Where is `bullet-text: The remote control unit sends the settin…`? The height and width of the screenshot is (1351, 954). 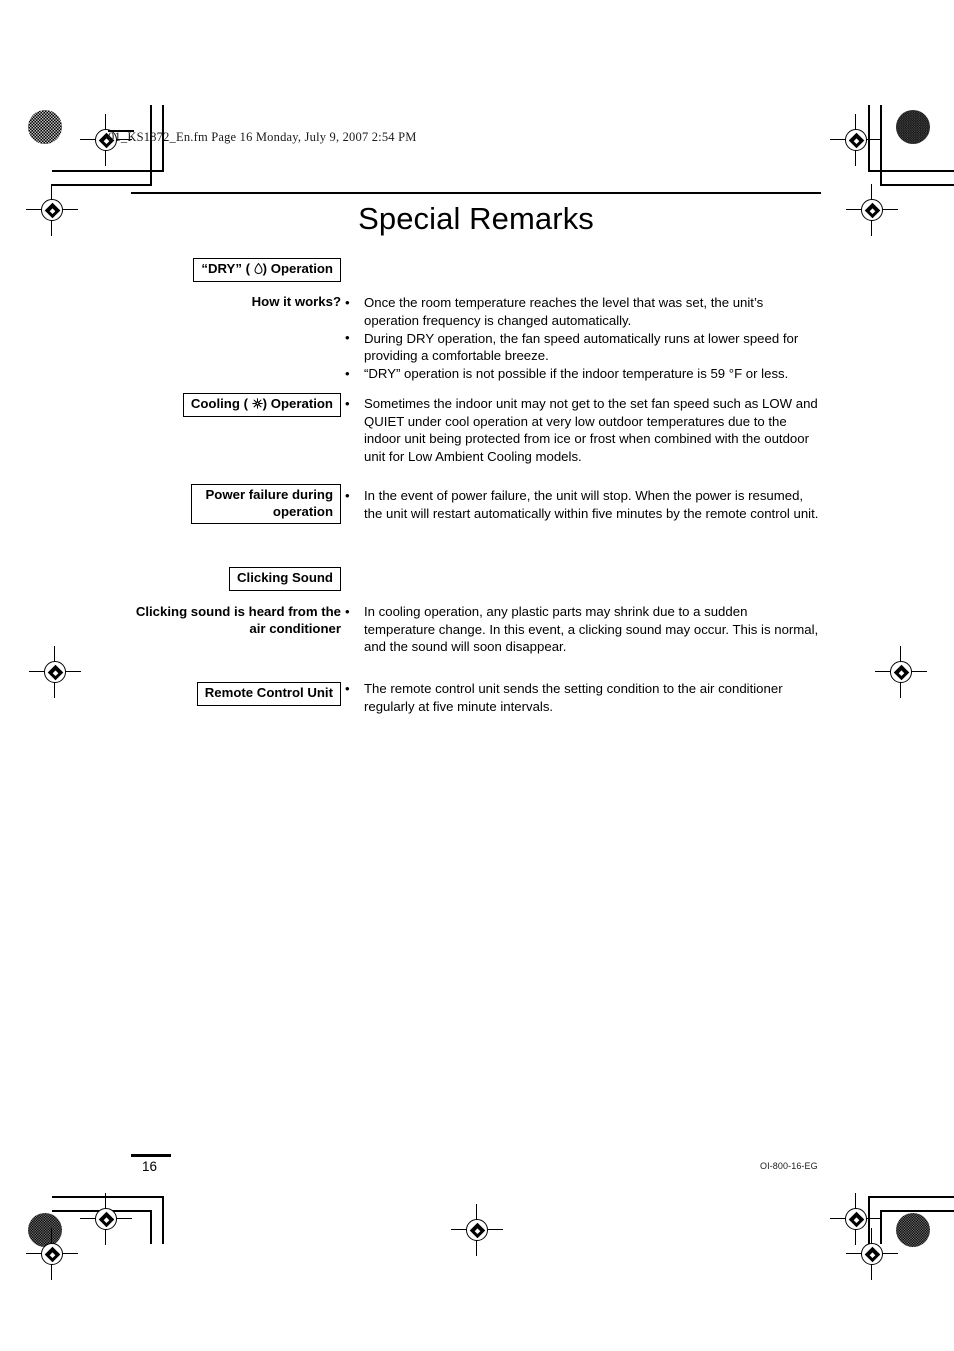
bullet-text: The remote control unit sends the settin… is located at coordinates (573, 697).